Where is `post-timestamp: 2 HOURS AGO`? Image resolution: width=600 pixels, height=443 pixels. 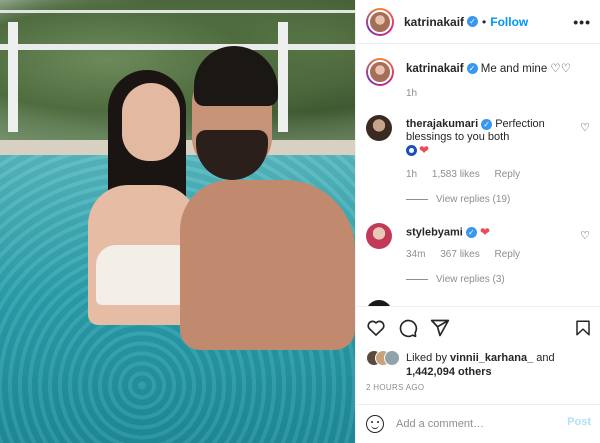
post-timestamp: 2 HOURS AGO is located at coordinates (395, 387).